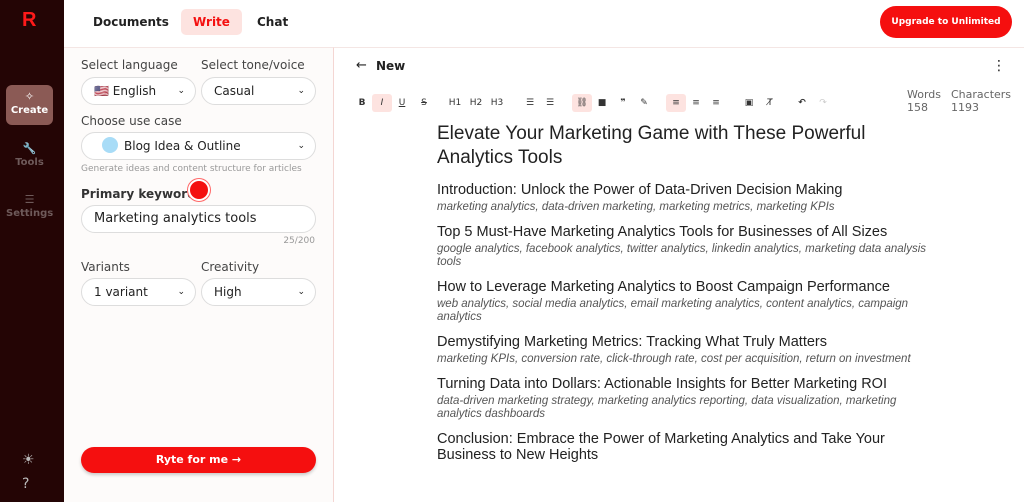 The width and height of the screenshot is (1024, 502). Describe the element at coordinates (965, 107) in the screenshot. I see `chars-value: 1193` at that location.